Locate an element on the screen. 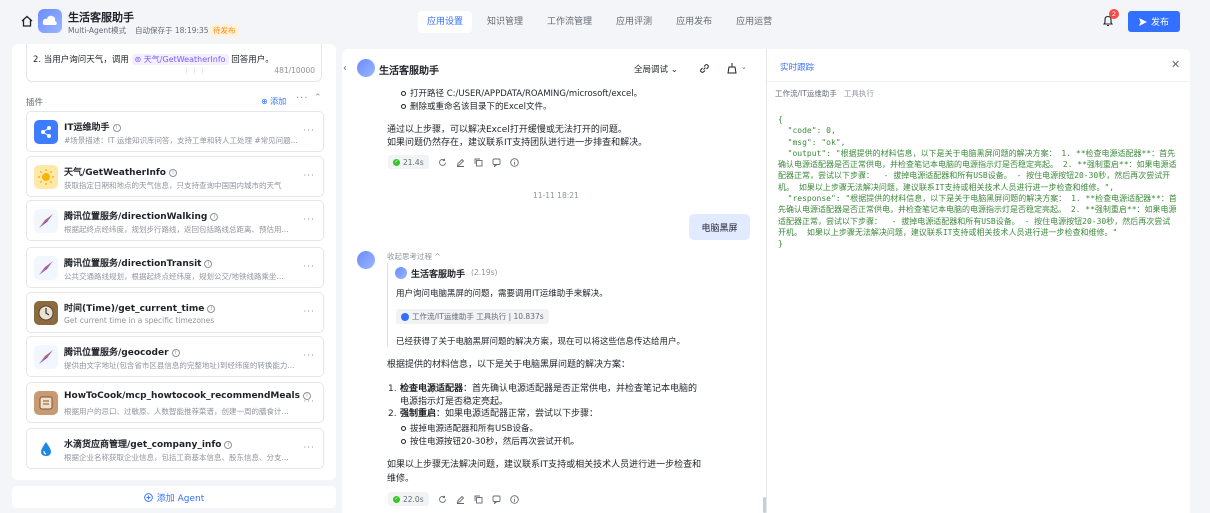  plugins-section-label: 插件 is located at coordinates (35, 103).